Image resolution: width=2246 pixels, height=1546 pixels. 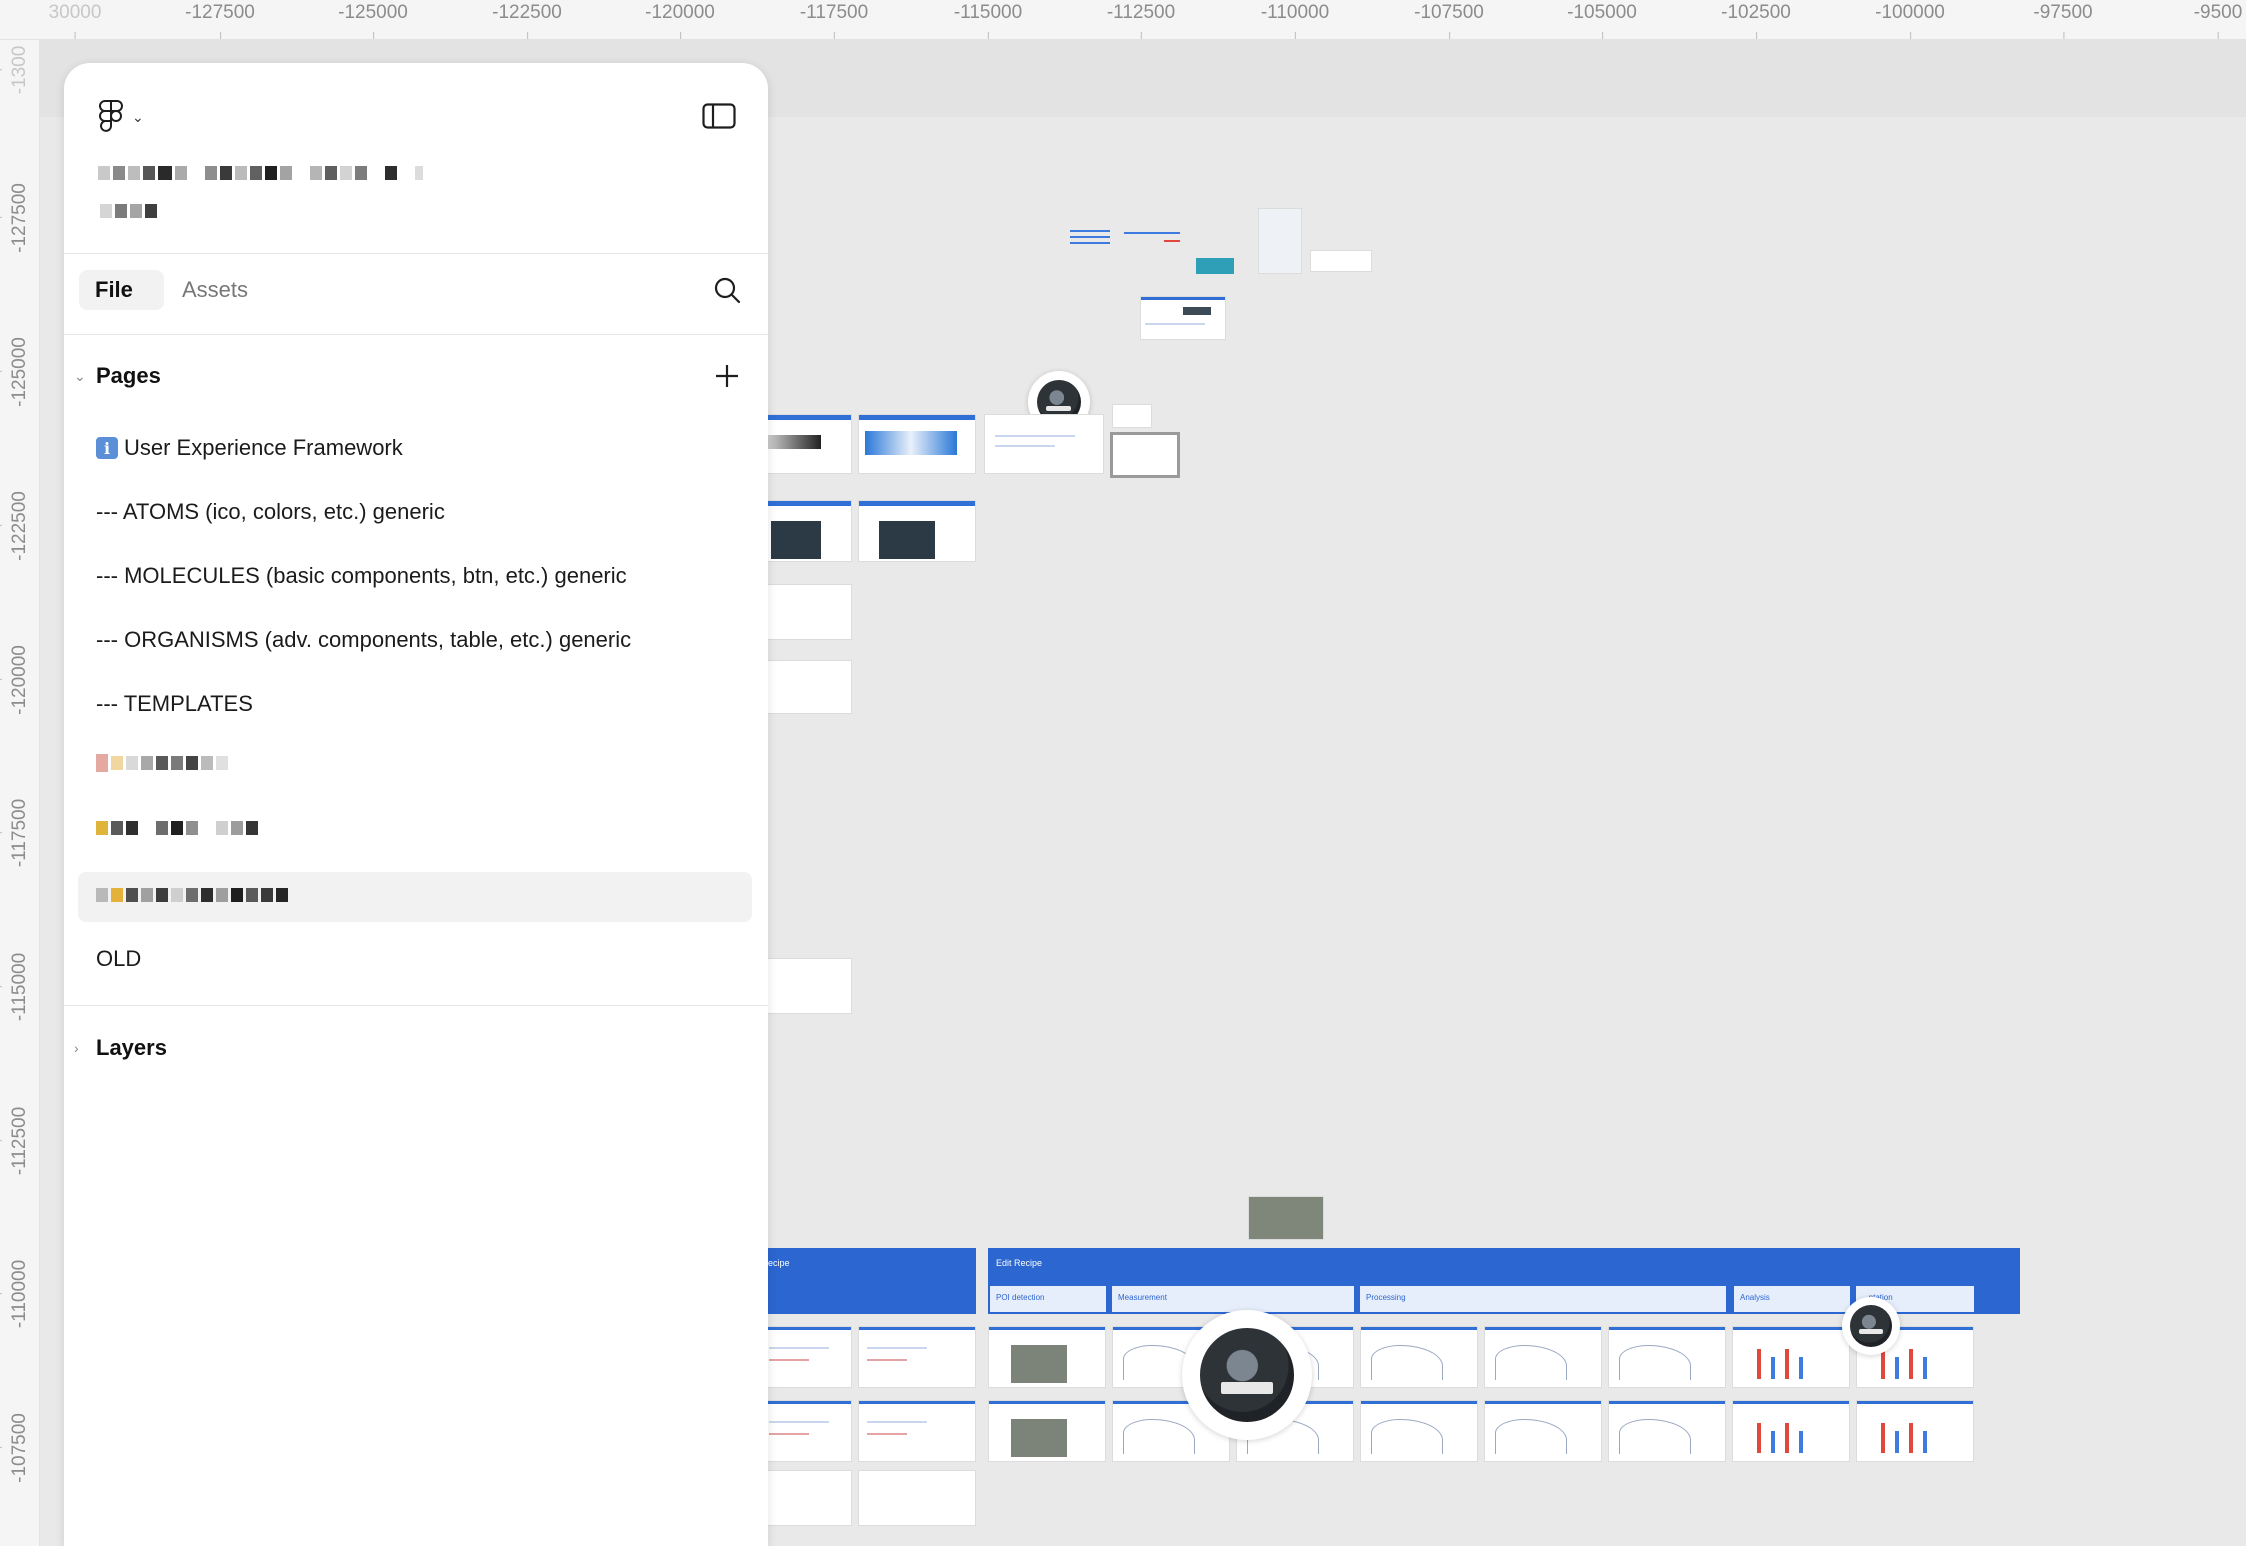 What do you see at coordinates (1233, 1299) in the screenshot?
I see `section-band: Measurement` at bounding box center [1233, 1299].